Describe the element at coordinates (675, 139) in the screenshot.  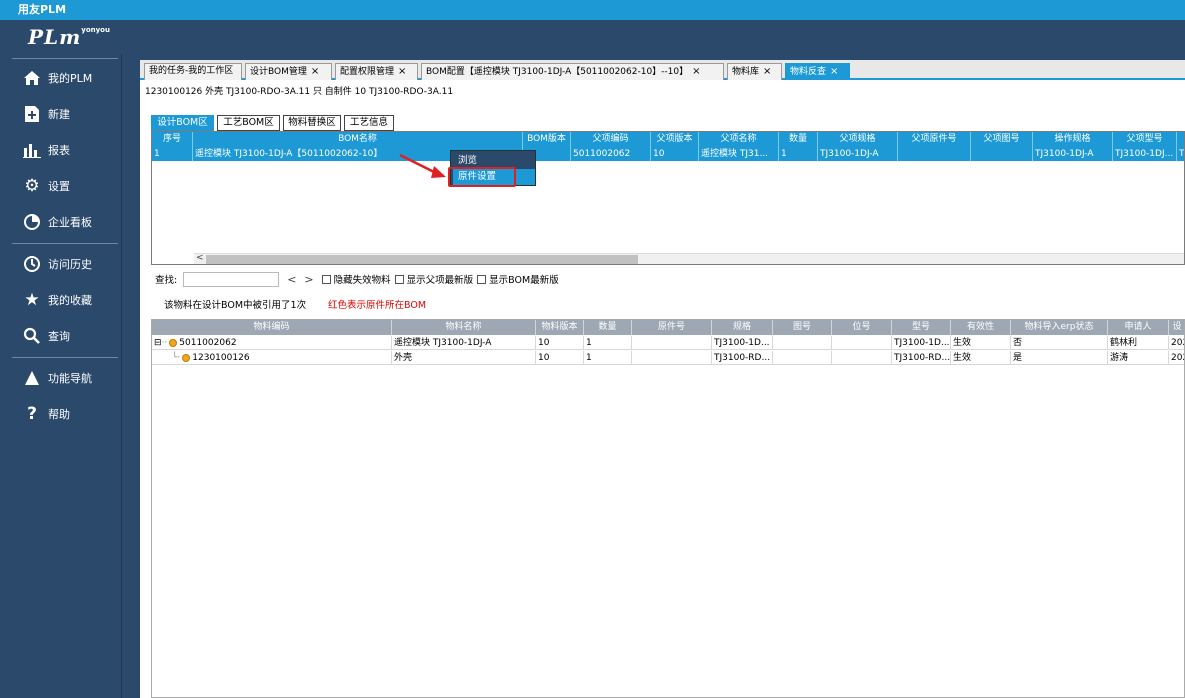
I see `column-header: 父项版本` at that location.